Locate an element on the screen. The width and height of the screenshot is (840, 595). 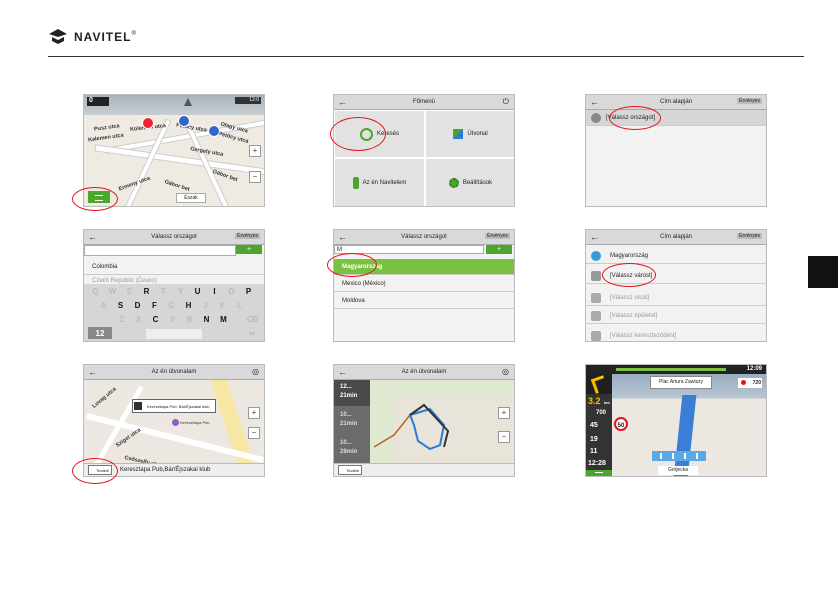
eta-distance: 11 is located at coordinates (594, 451).